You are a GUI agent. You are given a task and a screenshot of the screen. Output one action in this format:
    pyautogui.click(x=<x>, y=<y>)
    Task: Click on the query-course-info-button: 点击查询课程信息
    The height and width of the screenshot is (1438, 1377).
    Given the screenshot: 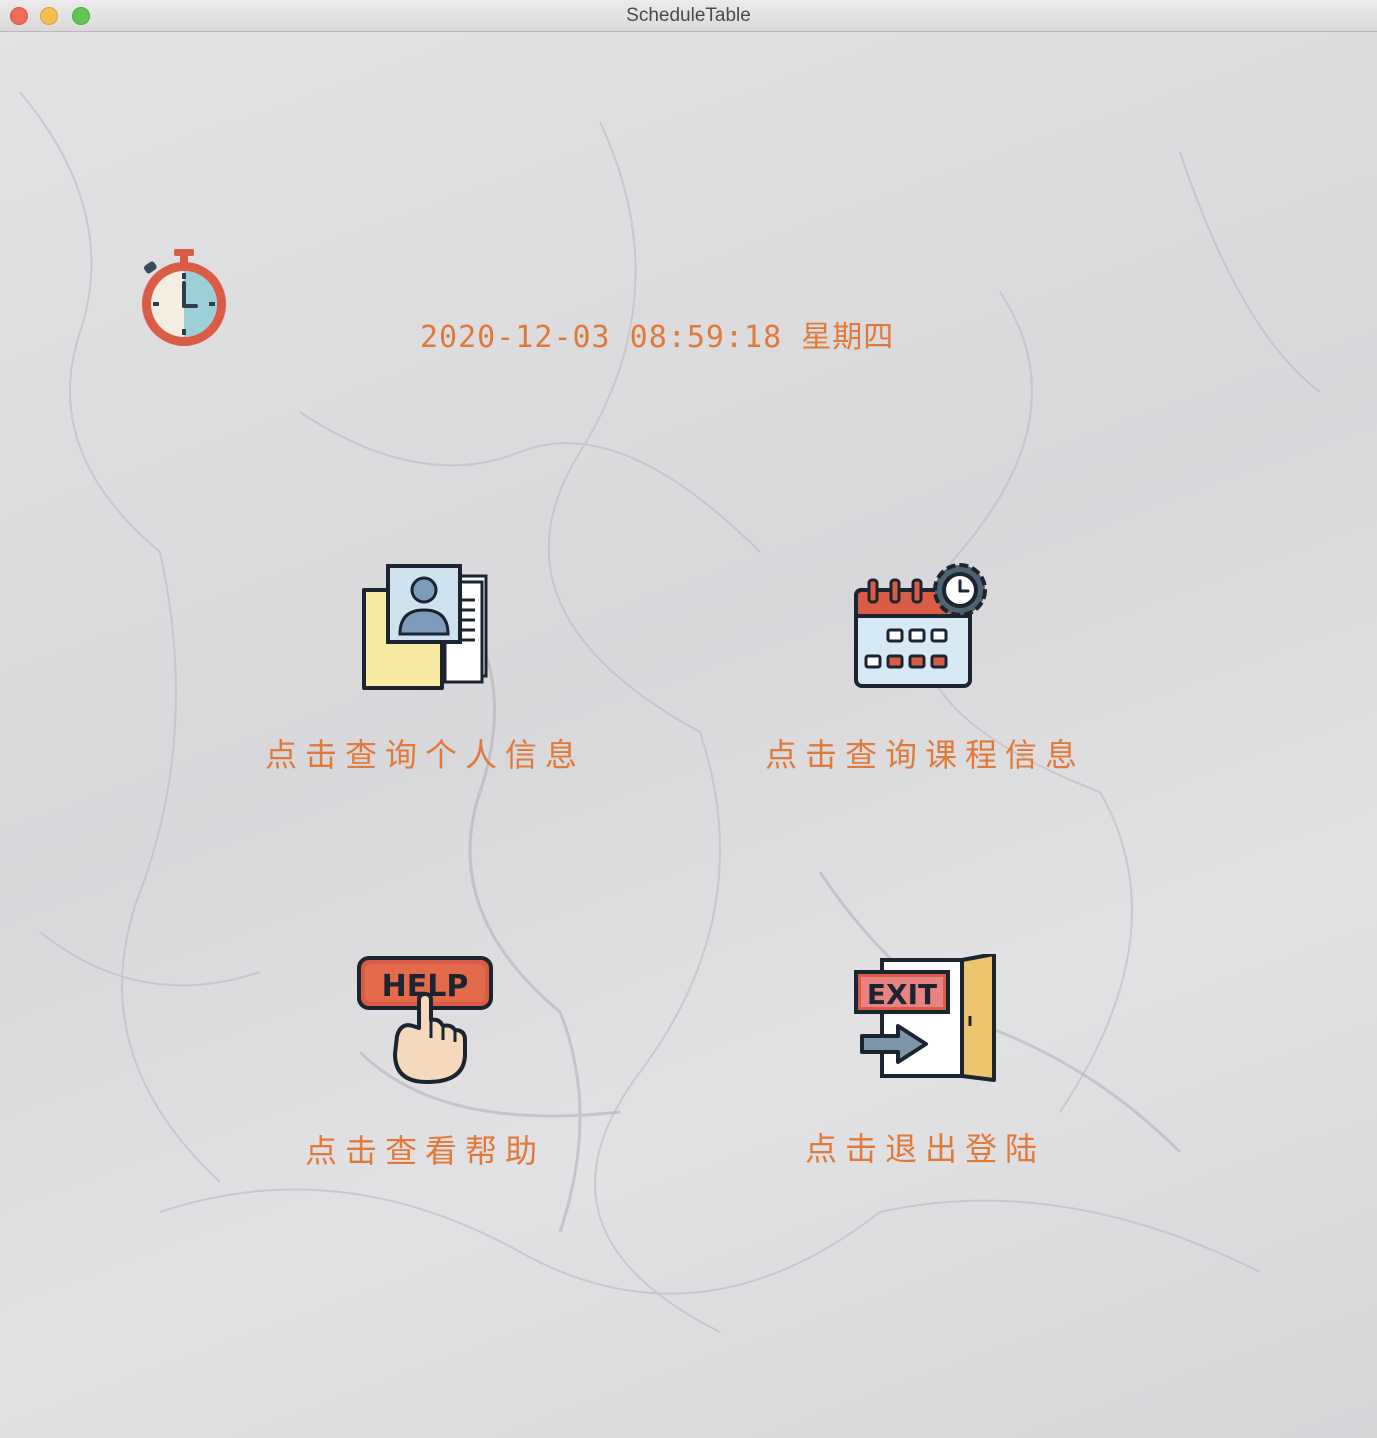 What is the action you would take?
    pyautogui.click(x=925, y=669)
    